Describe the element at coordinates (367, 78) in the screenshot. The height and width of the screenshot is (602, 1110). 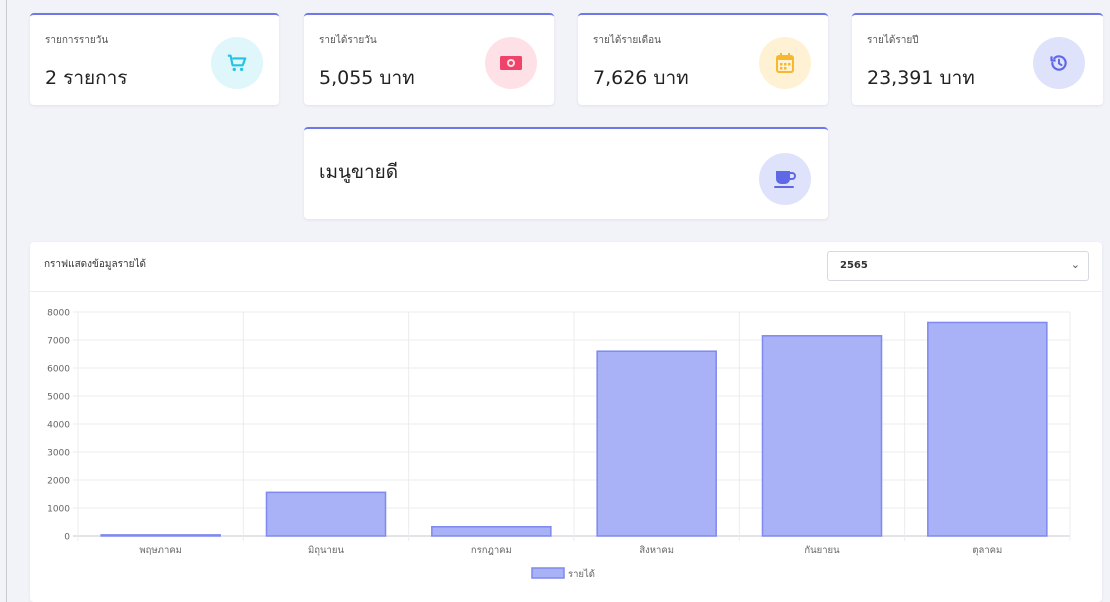
I see `stat-value: 5,055 บาท` at that location.